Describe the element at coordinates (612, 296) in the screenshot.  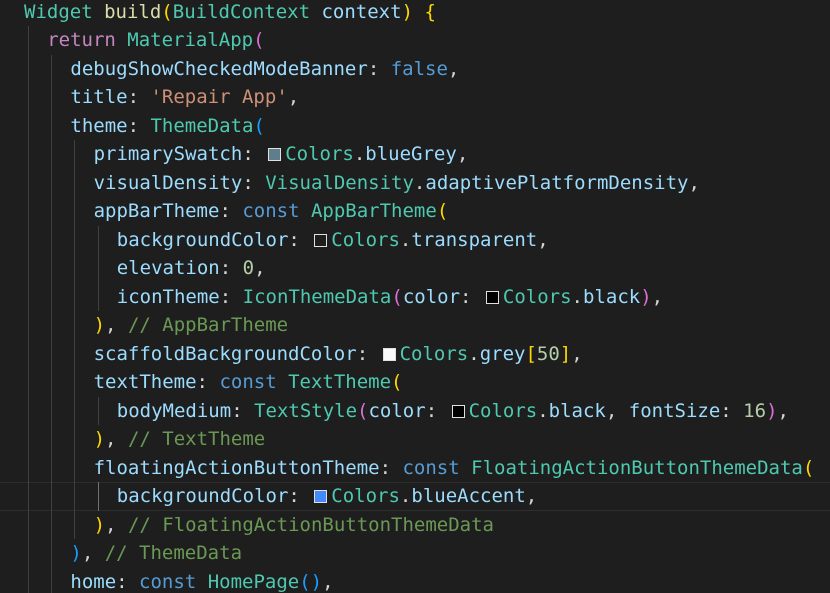
I see `code-token: black` at that location.